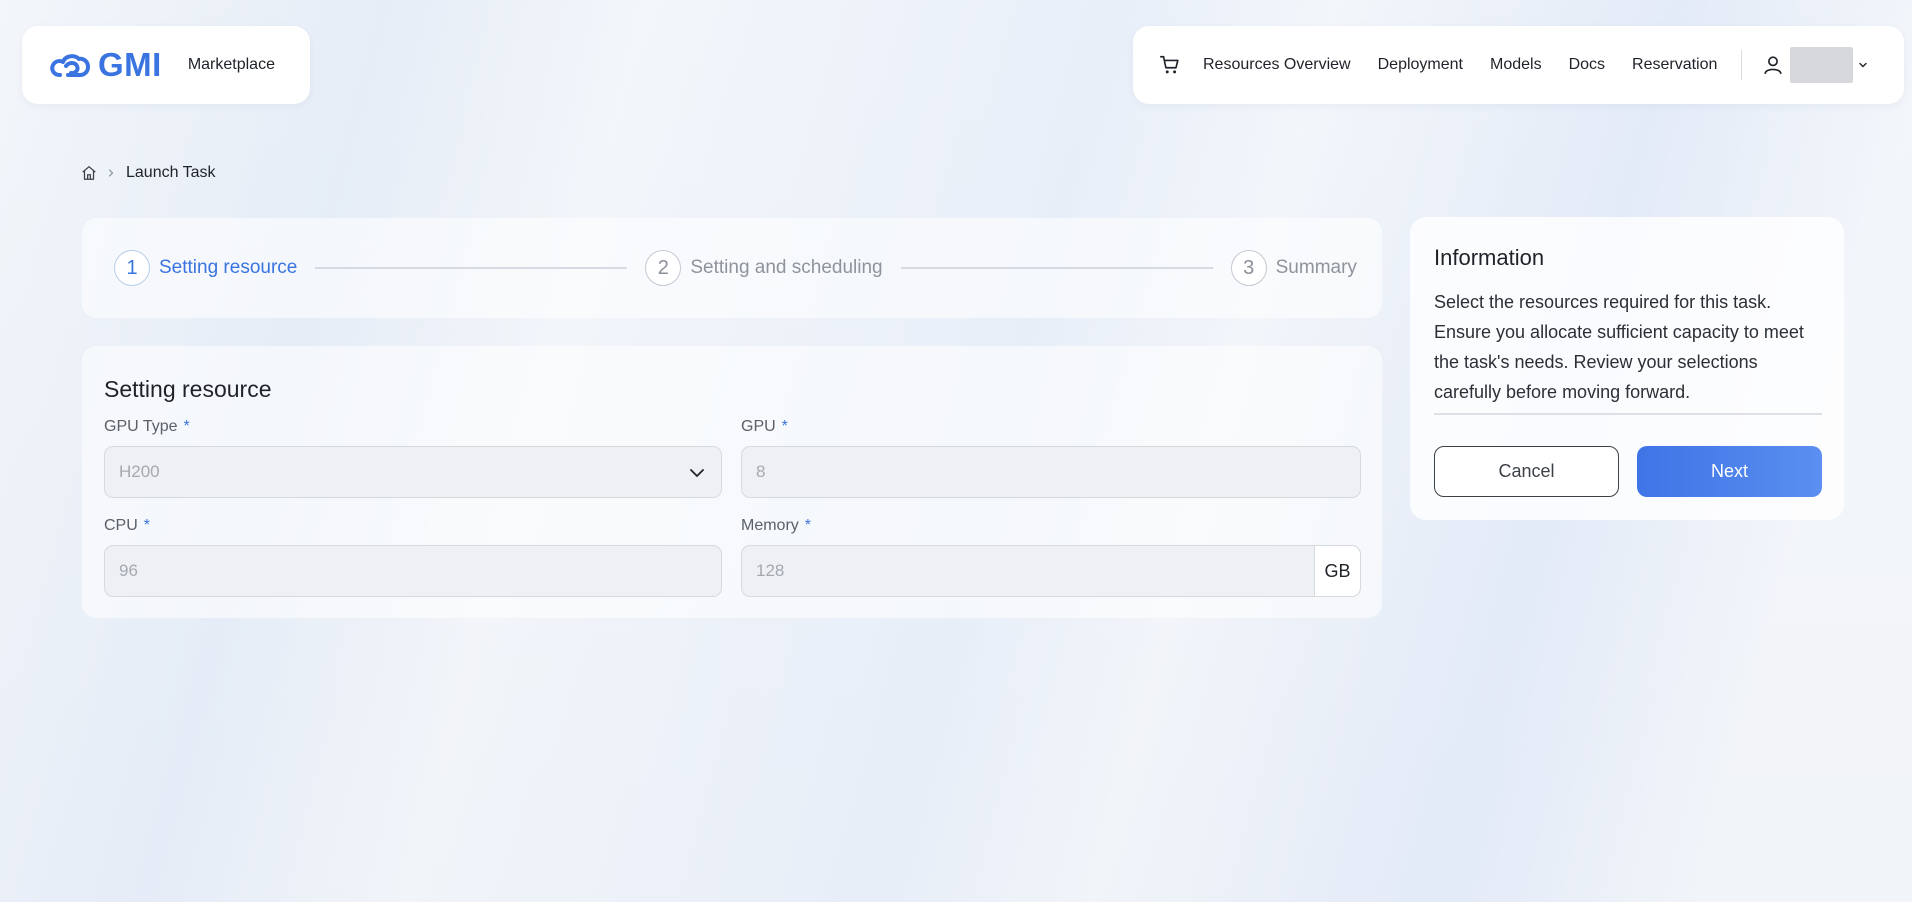 Image resolution: width=1912 pixels, height=902 pixels. What do you see at coordinates (139, 471) in the screenshot?
I see `gpu-type-value: H200` at bounding box center [139, 471].